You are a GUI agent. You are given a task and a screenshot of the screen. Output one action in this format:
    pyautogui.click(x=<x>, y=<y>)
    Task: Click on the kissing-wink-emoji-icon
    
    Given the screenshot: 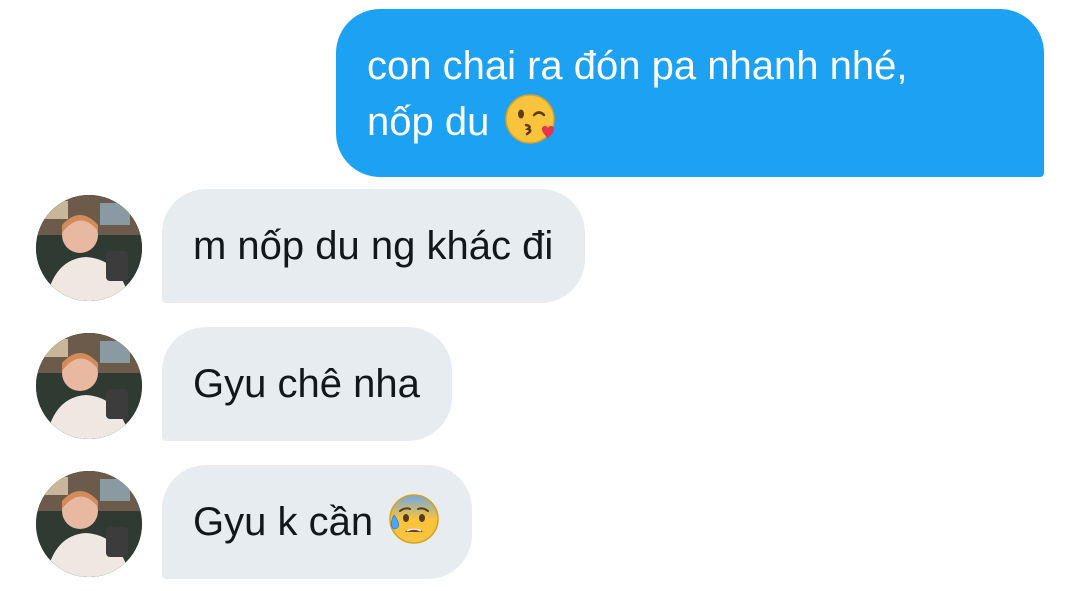 What is the action you would take?
    pyautogui.click(x=530, y=119)
    